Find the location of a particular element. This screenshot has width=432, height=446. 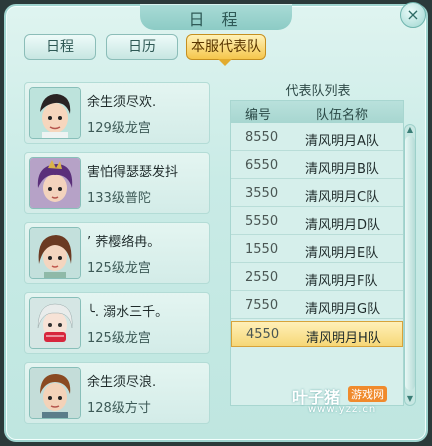

player-card: 余生须尽欢. 129级龙宫 is located at coordinates (117, 113).